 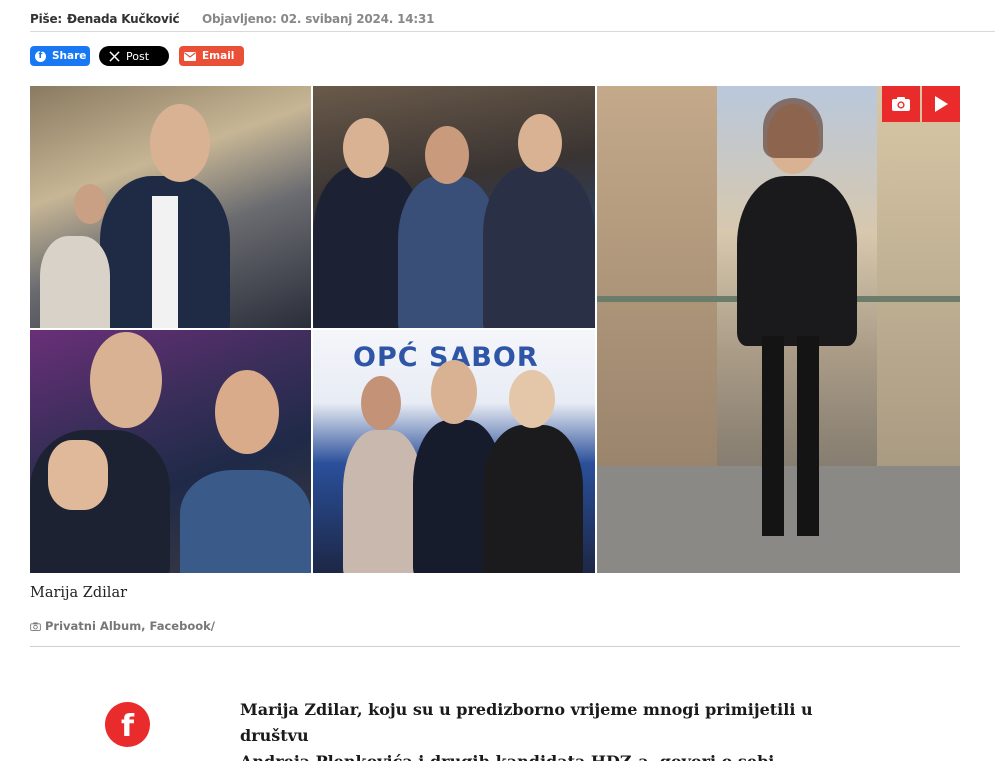 I want to click on figure-woman-right, so click(x=533, y=499).